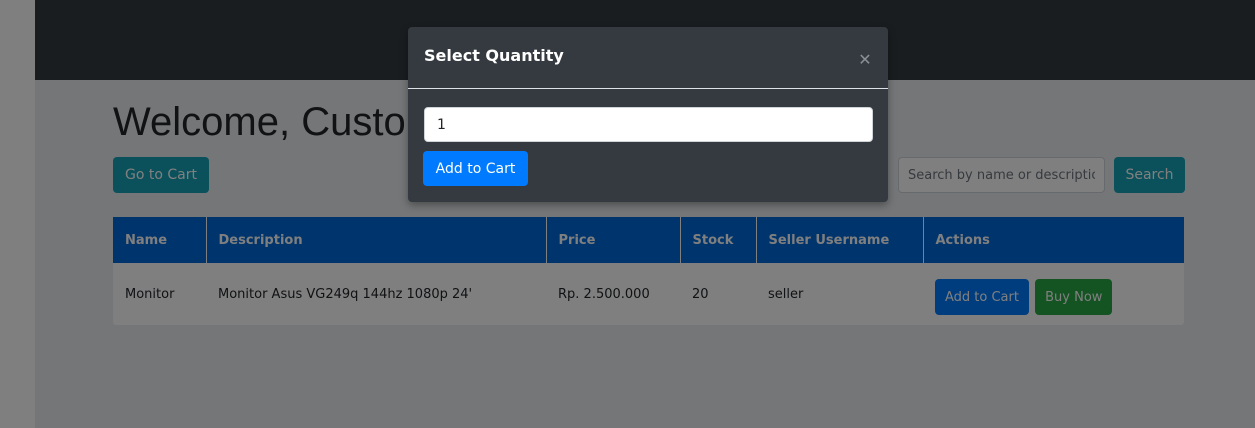 This screenshot has height=428, width=1255. What do you see at coordinates (648, 124) in the screenshot?
I see `quantity-input` at bounding box center [648, 124].